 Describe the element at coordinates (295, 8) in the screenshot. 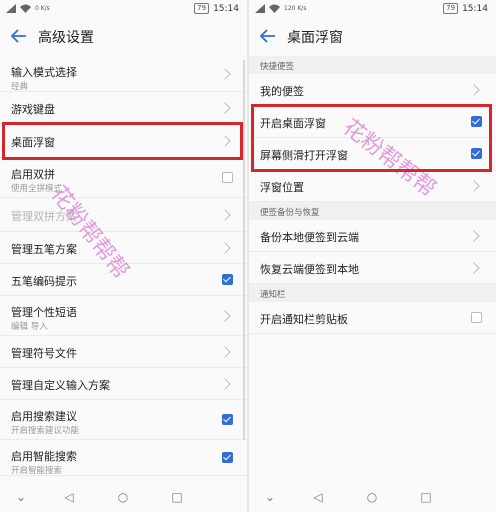

I see `net-speed: 120 K/s` at that location.